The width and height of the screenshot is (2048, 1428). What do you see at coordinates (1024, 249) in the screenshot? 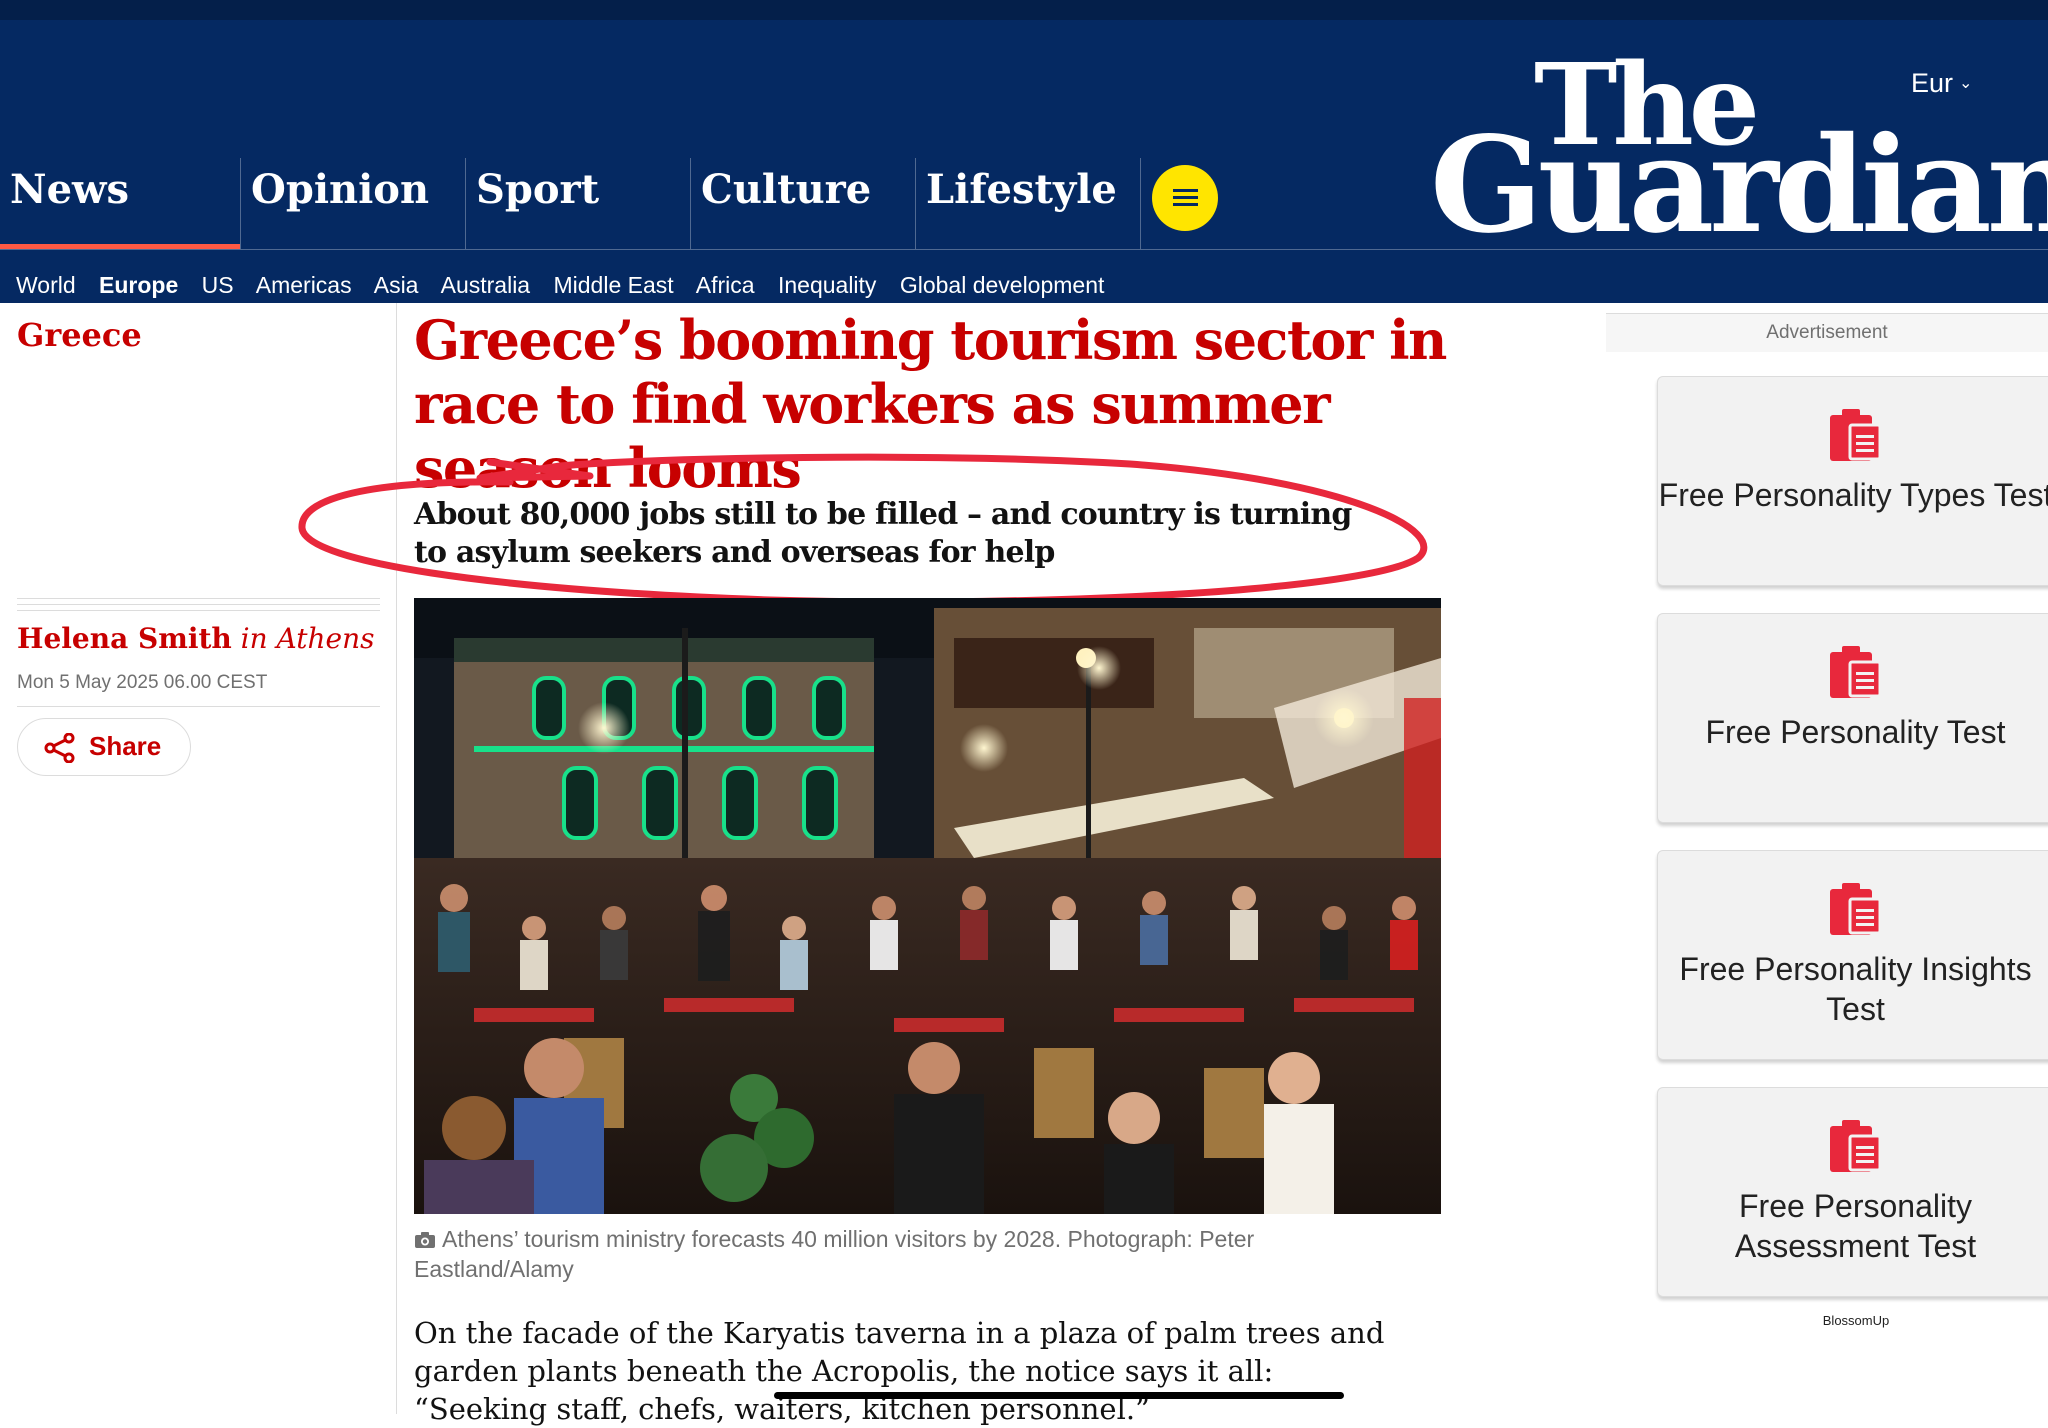
I see `nav-divider` at bounding box center [1024, 249].